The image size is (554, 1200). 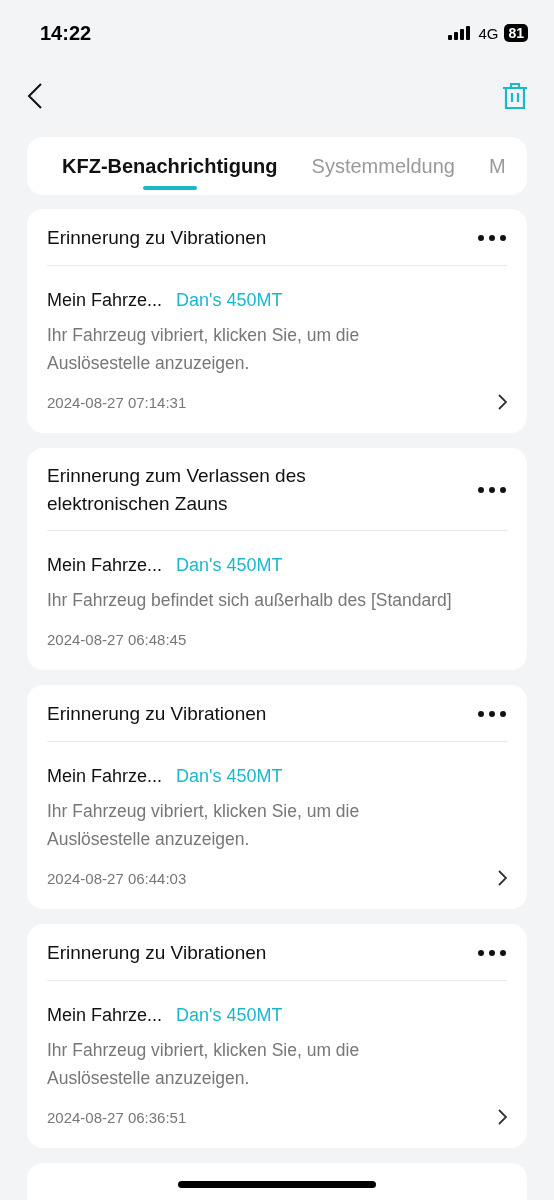 I want to click on notification-time: 2024-08-27 06:48:45, so click(x=117, y=639).